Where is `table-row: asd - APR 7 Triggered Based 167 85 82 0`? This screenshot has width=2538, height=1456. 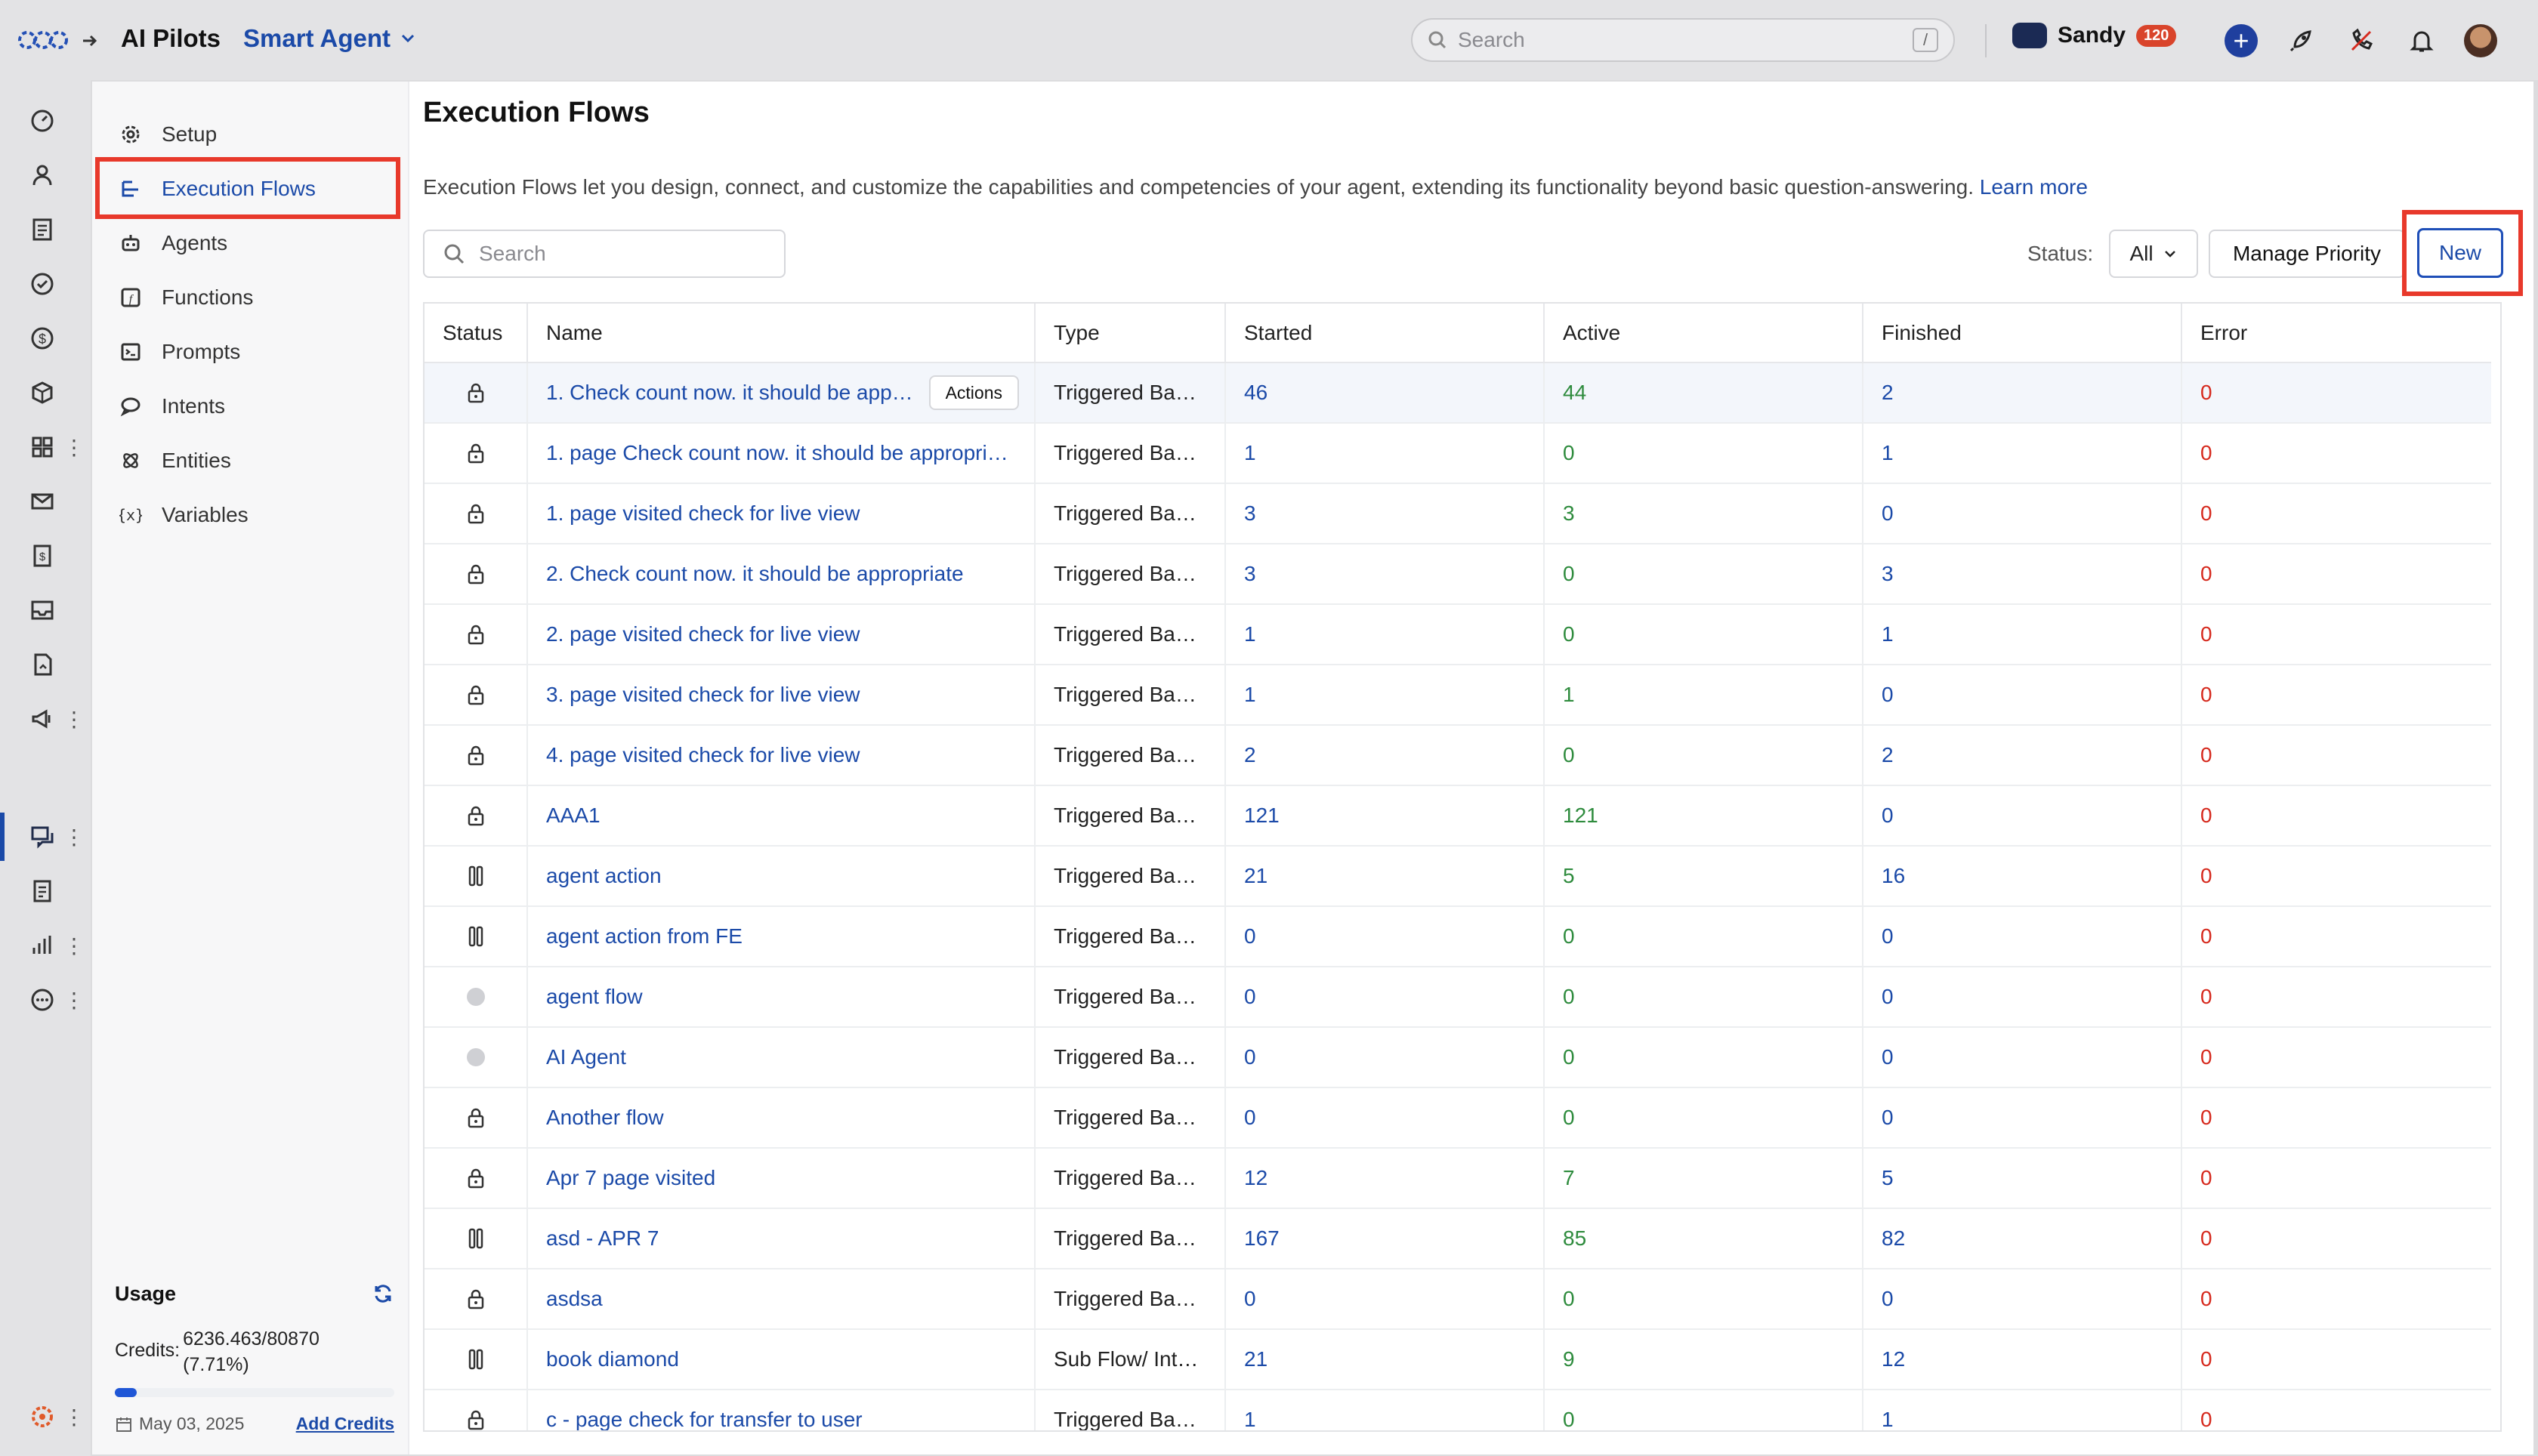 table-row: asd - APR 7 Triggered Based 167 85 82 0 is located at coordinates (1458, 1238).